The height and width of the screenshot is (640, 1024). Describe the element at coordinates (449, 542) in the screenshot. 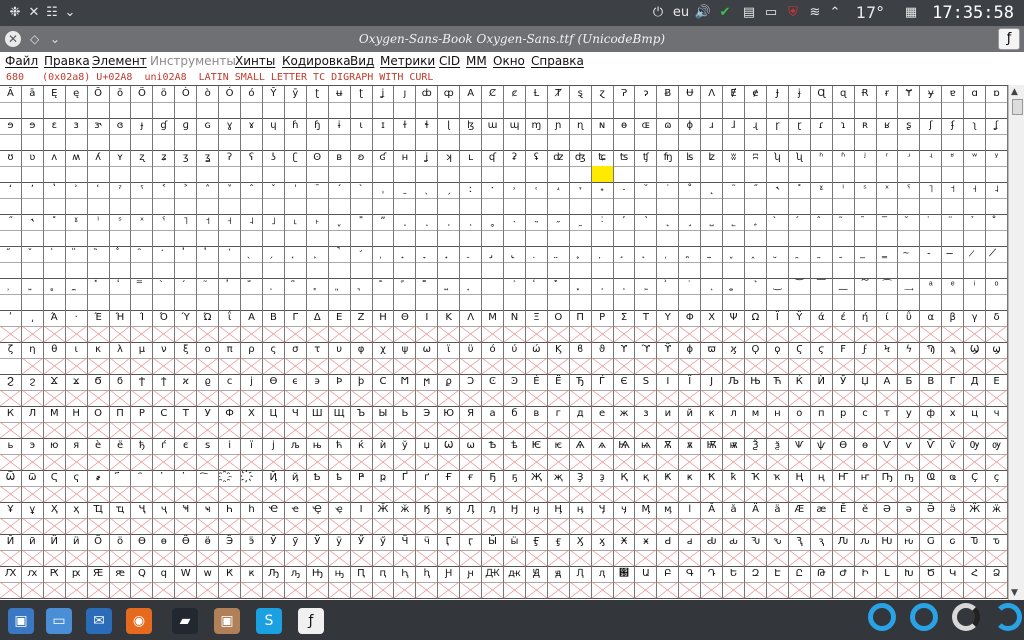

I see `glyph-label: Ӷ` at that location.